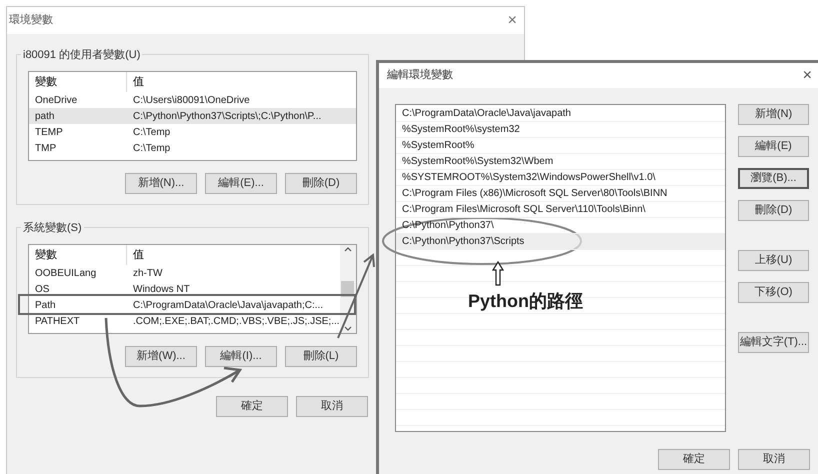 The image size is (818, 474). I want to click on variable-row: TMP C:\Temp, so click(192, 148).